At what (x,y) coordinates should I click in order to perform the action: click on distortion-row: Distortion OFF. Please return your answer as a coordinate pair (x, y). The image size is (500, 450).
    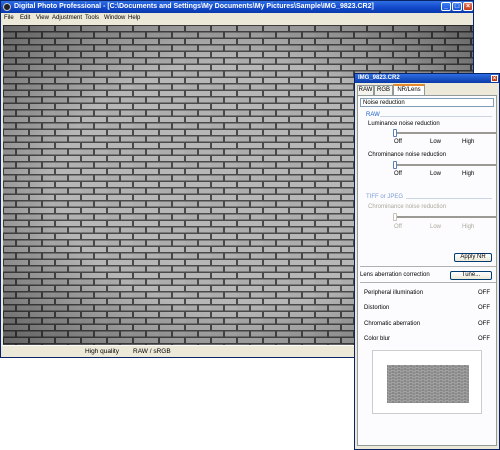
    Looking at the image, I should click on (427, 309).